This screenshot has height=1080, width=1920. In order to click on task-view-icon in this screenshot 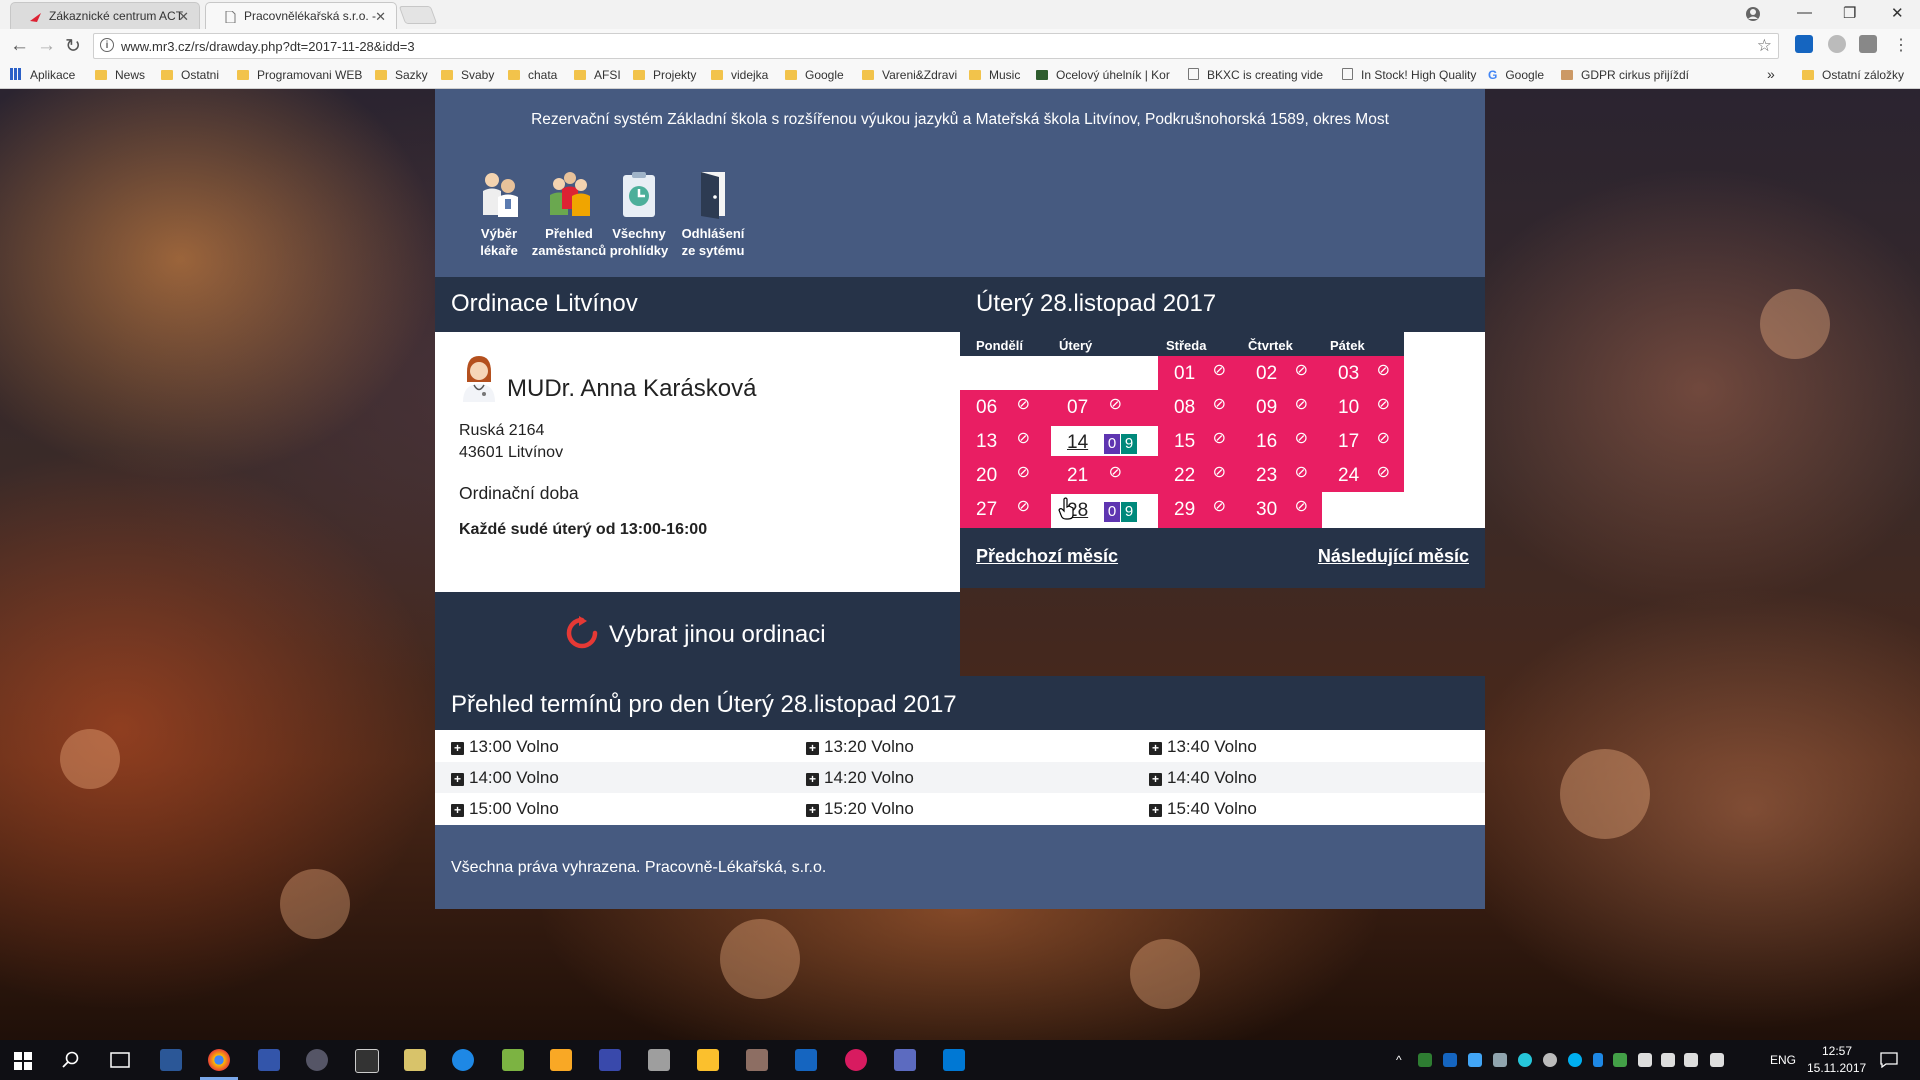, I will do `click(120, 1060)`.